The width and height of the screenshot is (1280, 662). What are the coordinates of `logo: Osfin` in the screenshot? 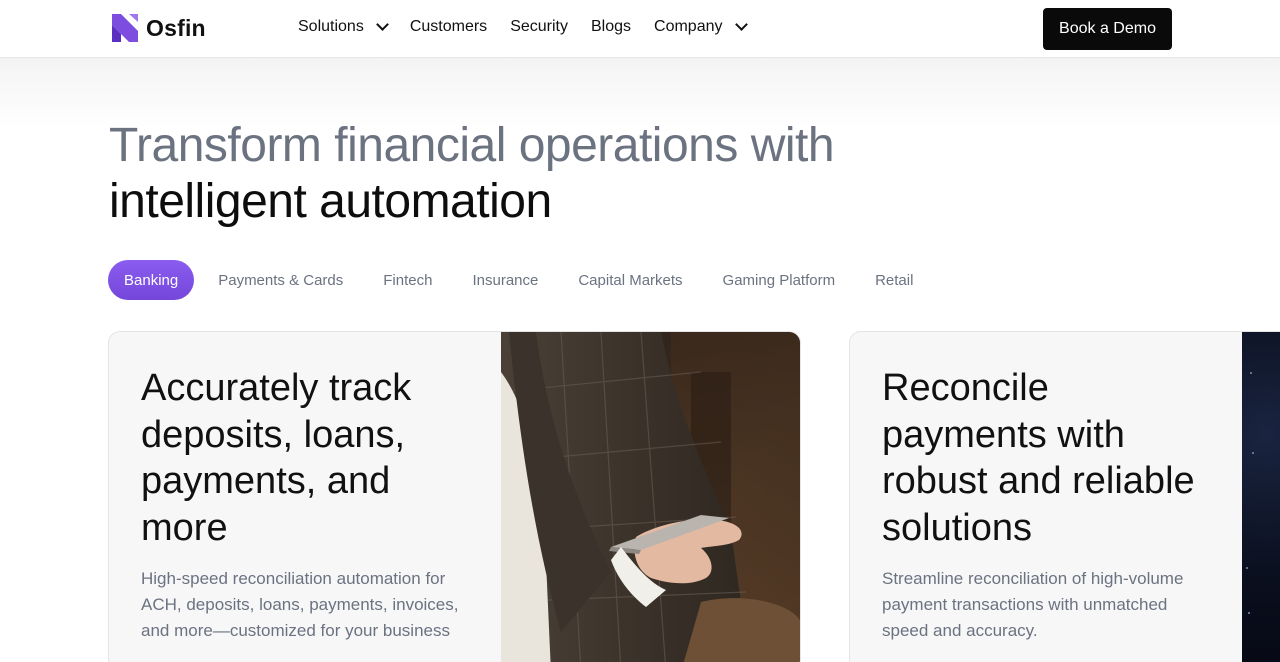 It's located at (159, 28).